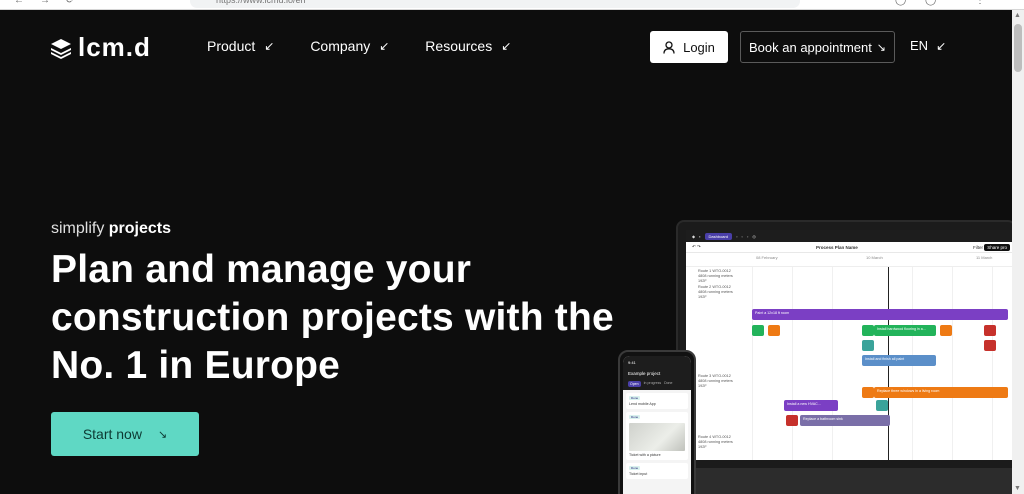 This screenshot has height=494, width=1024. I want to click on address-bar: https://www.lcmd.io/en, so click(495, 4).